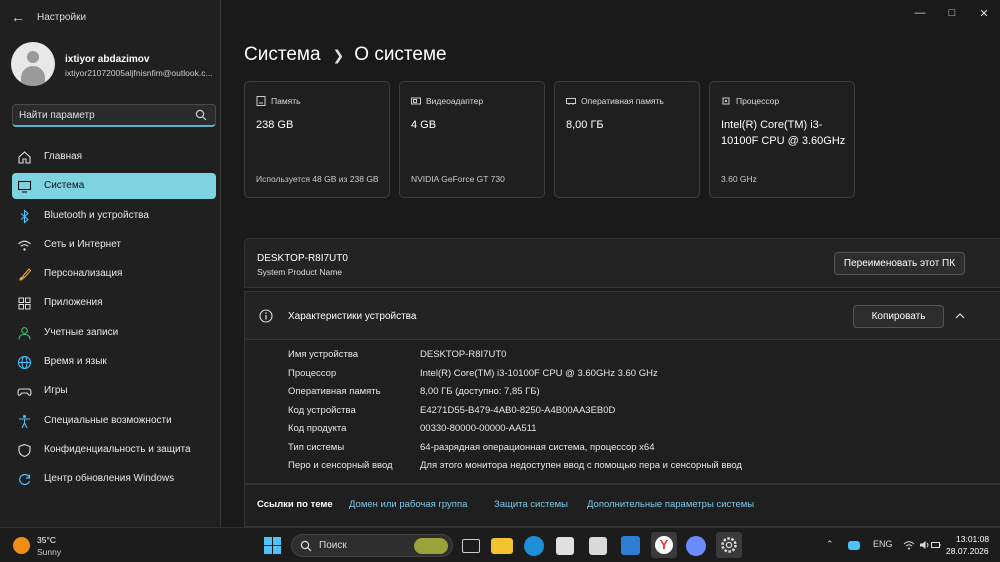 The height and width of the screenshot is (562, 1000). I want to click on sidebar-item-windows-update: Центр обновления Windows, so click(114, 479).